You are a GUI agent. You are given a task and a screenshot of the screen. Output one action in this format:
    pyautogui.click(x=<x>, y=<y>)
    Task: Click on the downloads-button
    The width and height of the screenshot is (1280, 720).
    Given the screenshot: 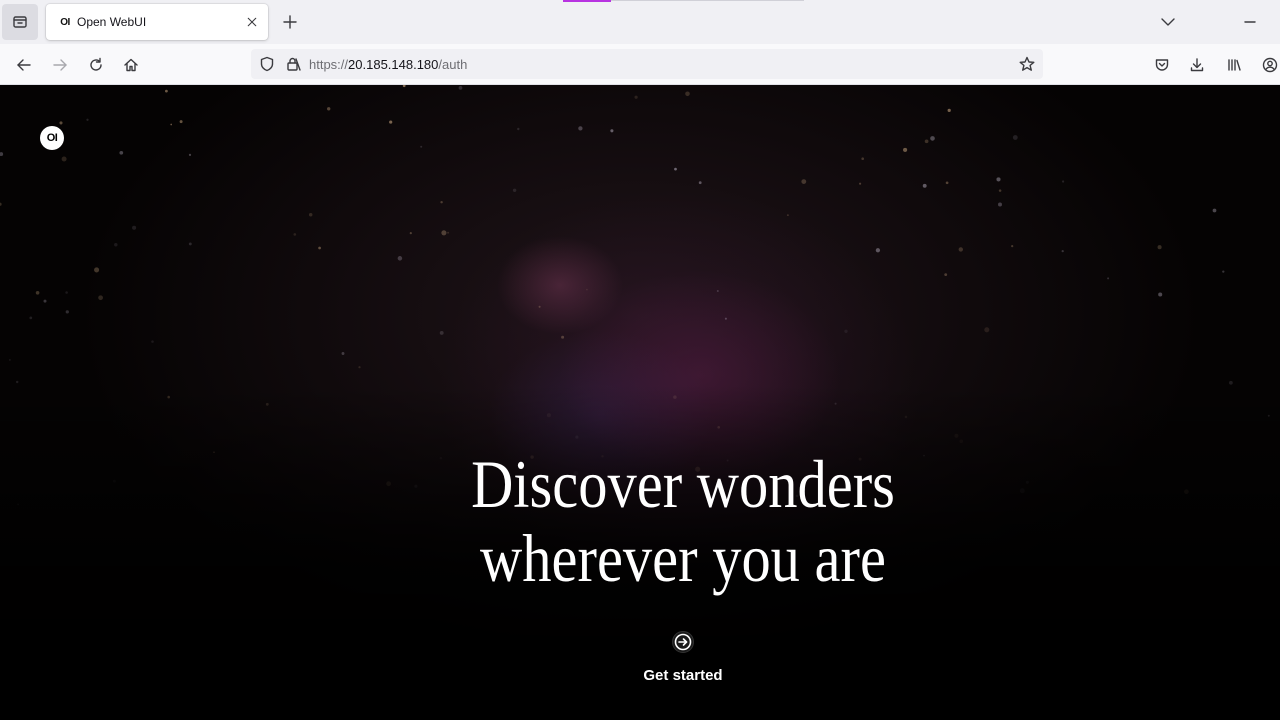 What is the action you would take?
    pyautogui.click(x=1197, y=65)
    